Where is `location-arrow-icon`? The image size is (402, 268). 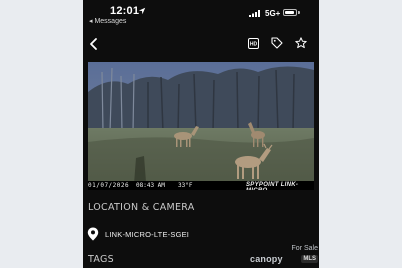 location-arrow-icon is located at coordinates (142, 11).